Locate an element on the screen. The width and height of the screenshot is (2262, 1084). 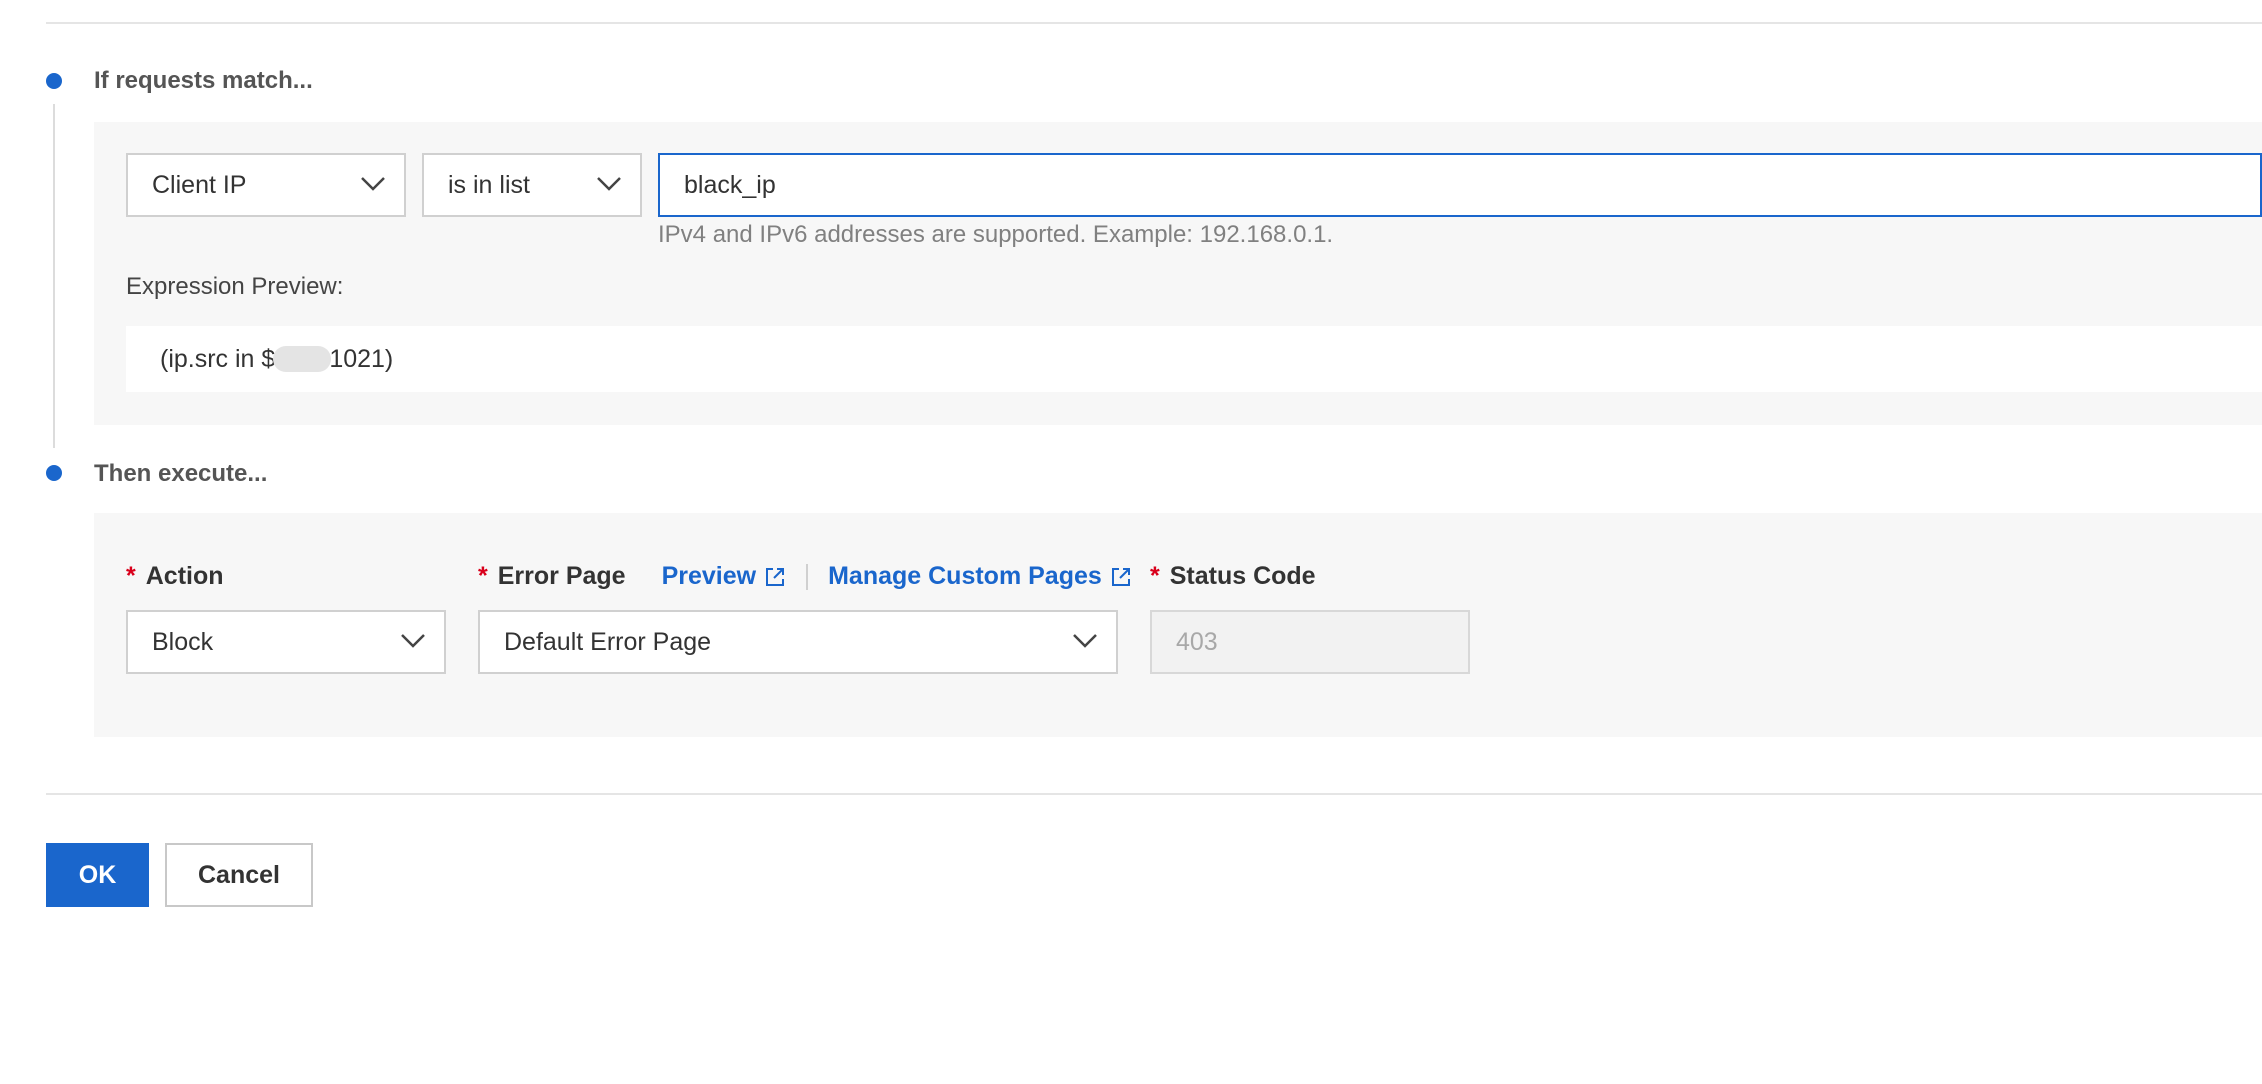
field-select-value: Client IP is located at coordinates (199, 184).